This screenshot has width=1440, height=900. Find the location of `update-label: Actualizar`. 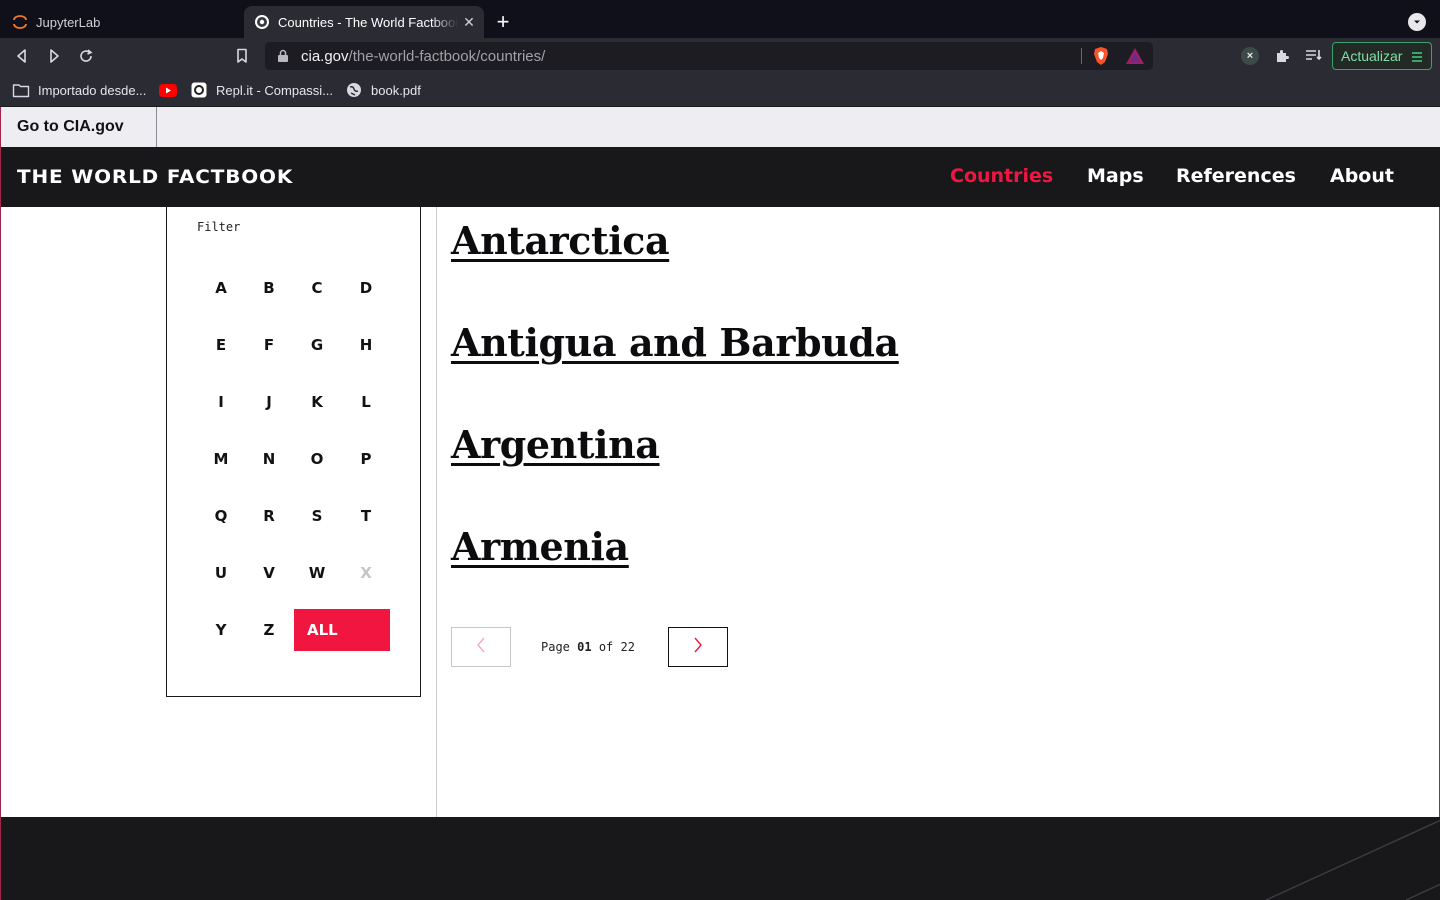

update-label: Actualizar is located at coordinates (1372, 56).